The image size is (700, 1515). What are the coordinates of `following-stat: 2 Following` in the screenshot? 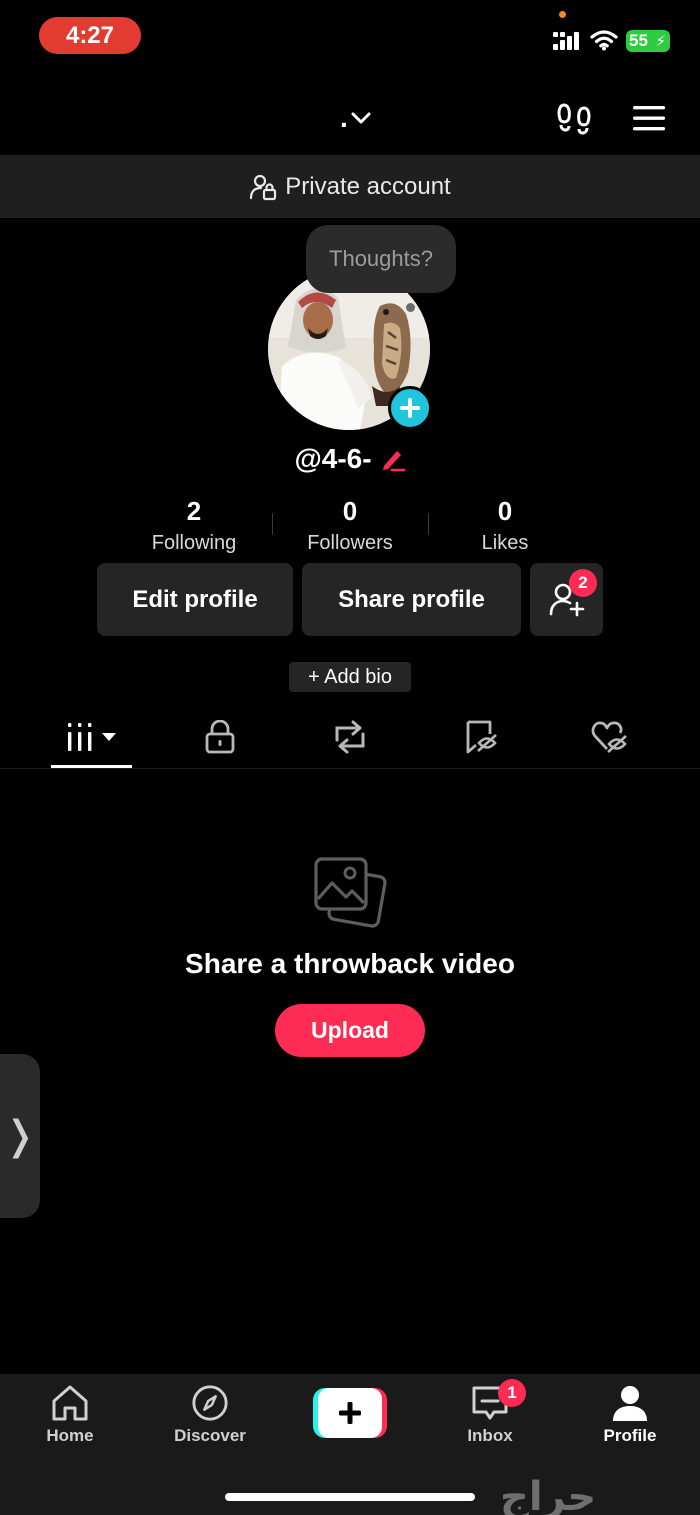 It's located at (194, 524).